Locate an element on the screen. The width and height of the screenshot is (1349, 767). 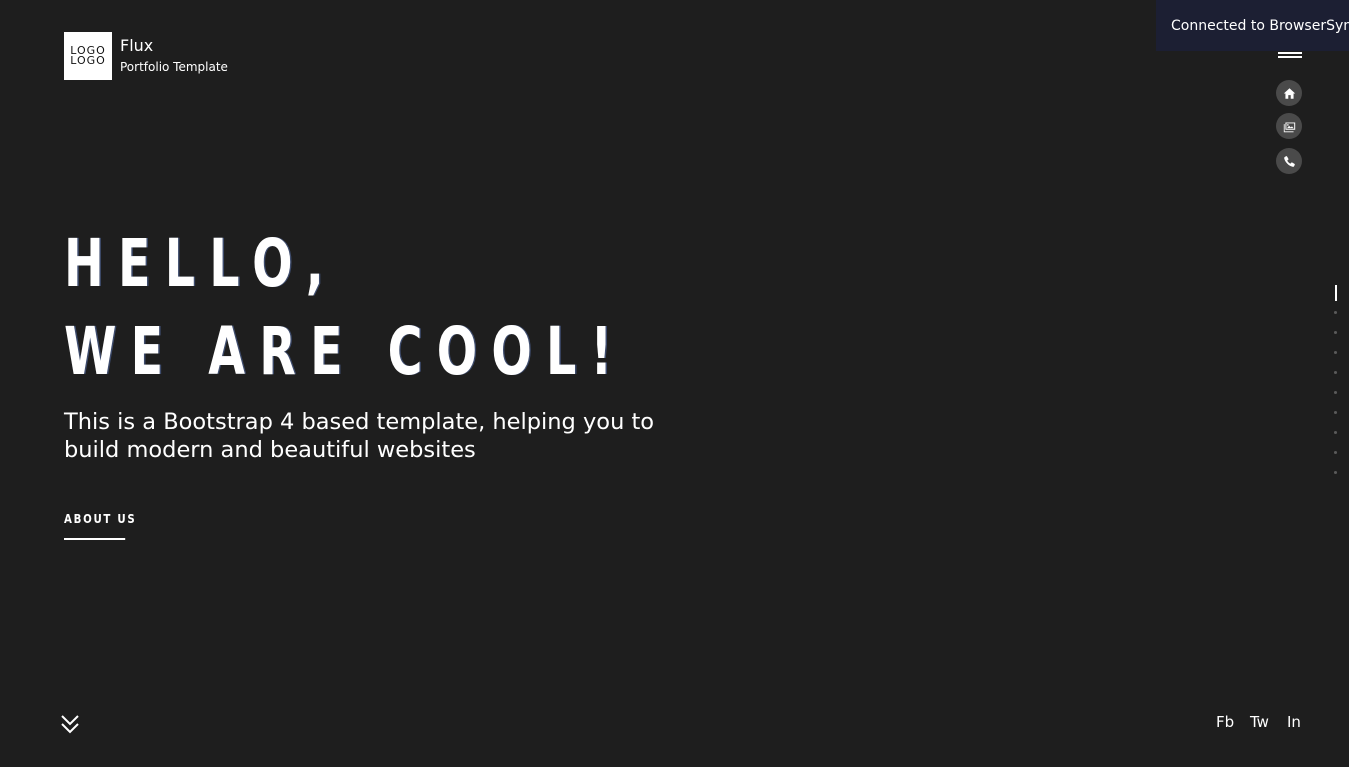
menu-button is located at coordinates (1290, 56).